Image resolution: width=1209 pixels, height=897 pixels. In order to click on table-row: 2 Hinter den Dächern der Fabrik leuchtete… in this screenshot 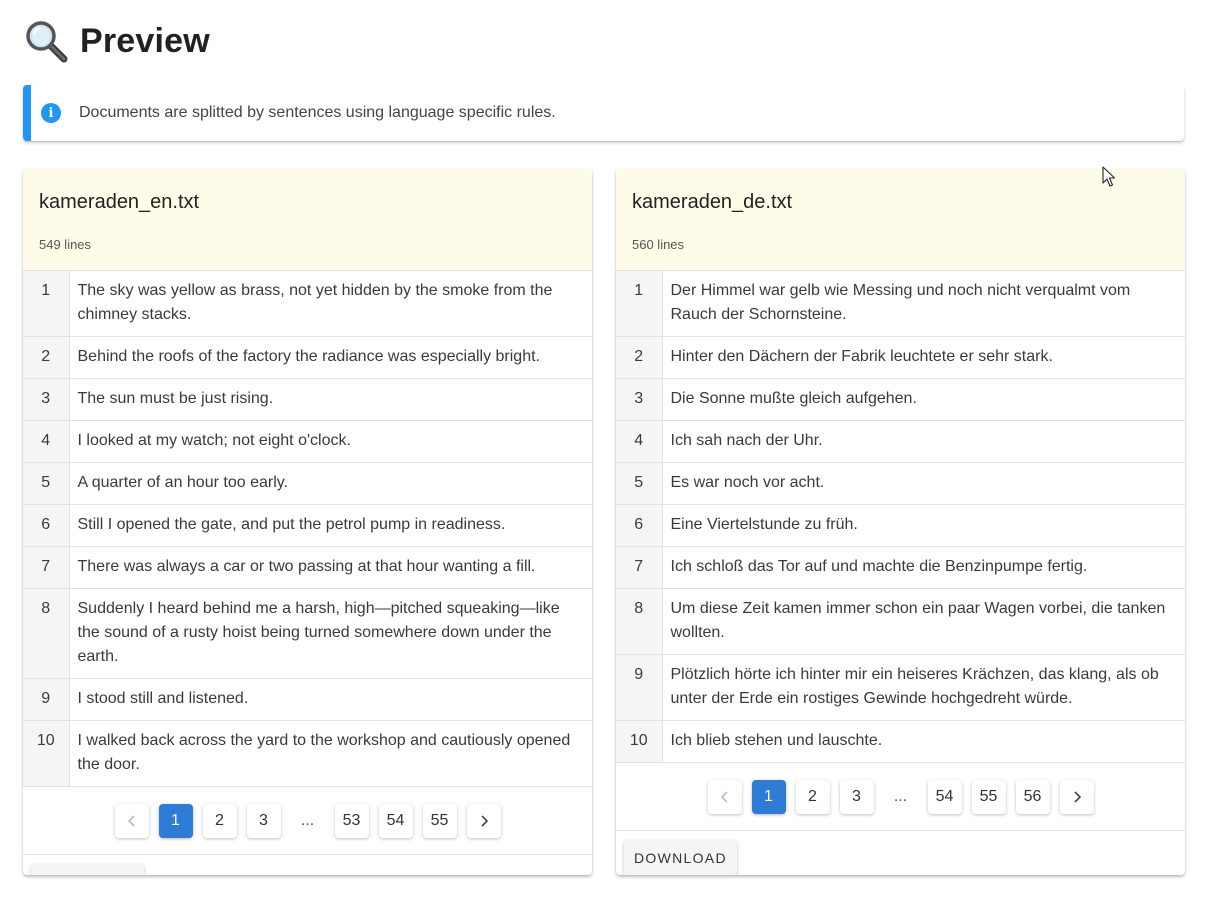, I will do `click(900, 357)`.